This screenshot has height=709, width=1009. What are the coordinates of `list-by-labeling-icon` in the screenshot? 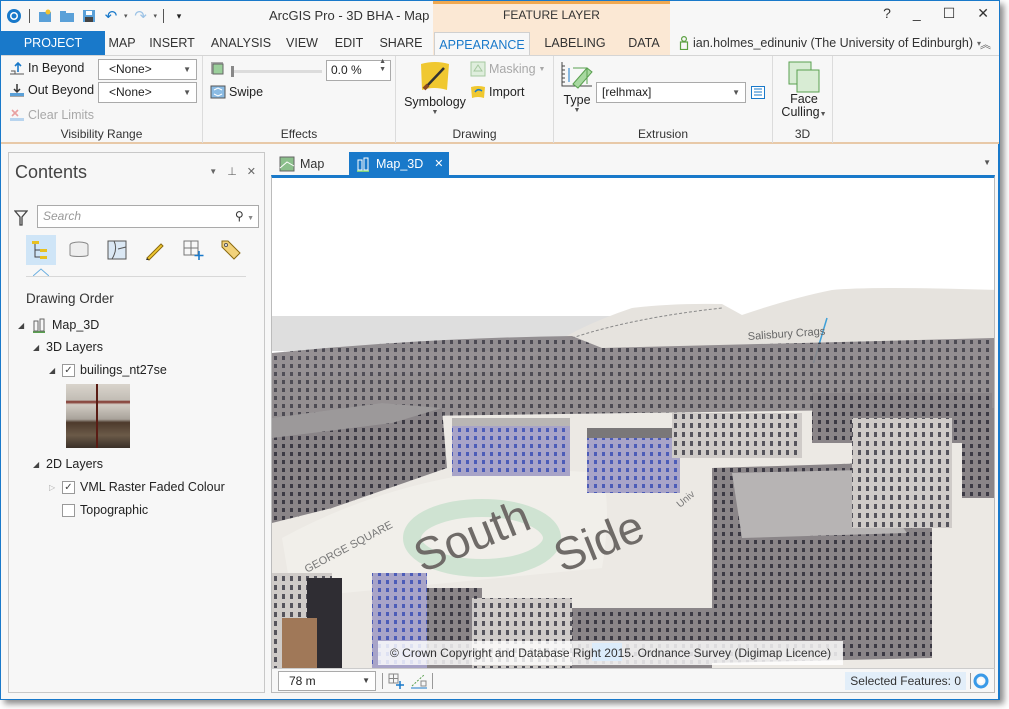 It's located at (231, 250).